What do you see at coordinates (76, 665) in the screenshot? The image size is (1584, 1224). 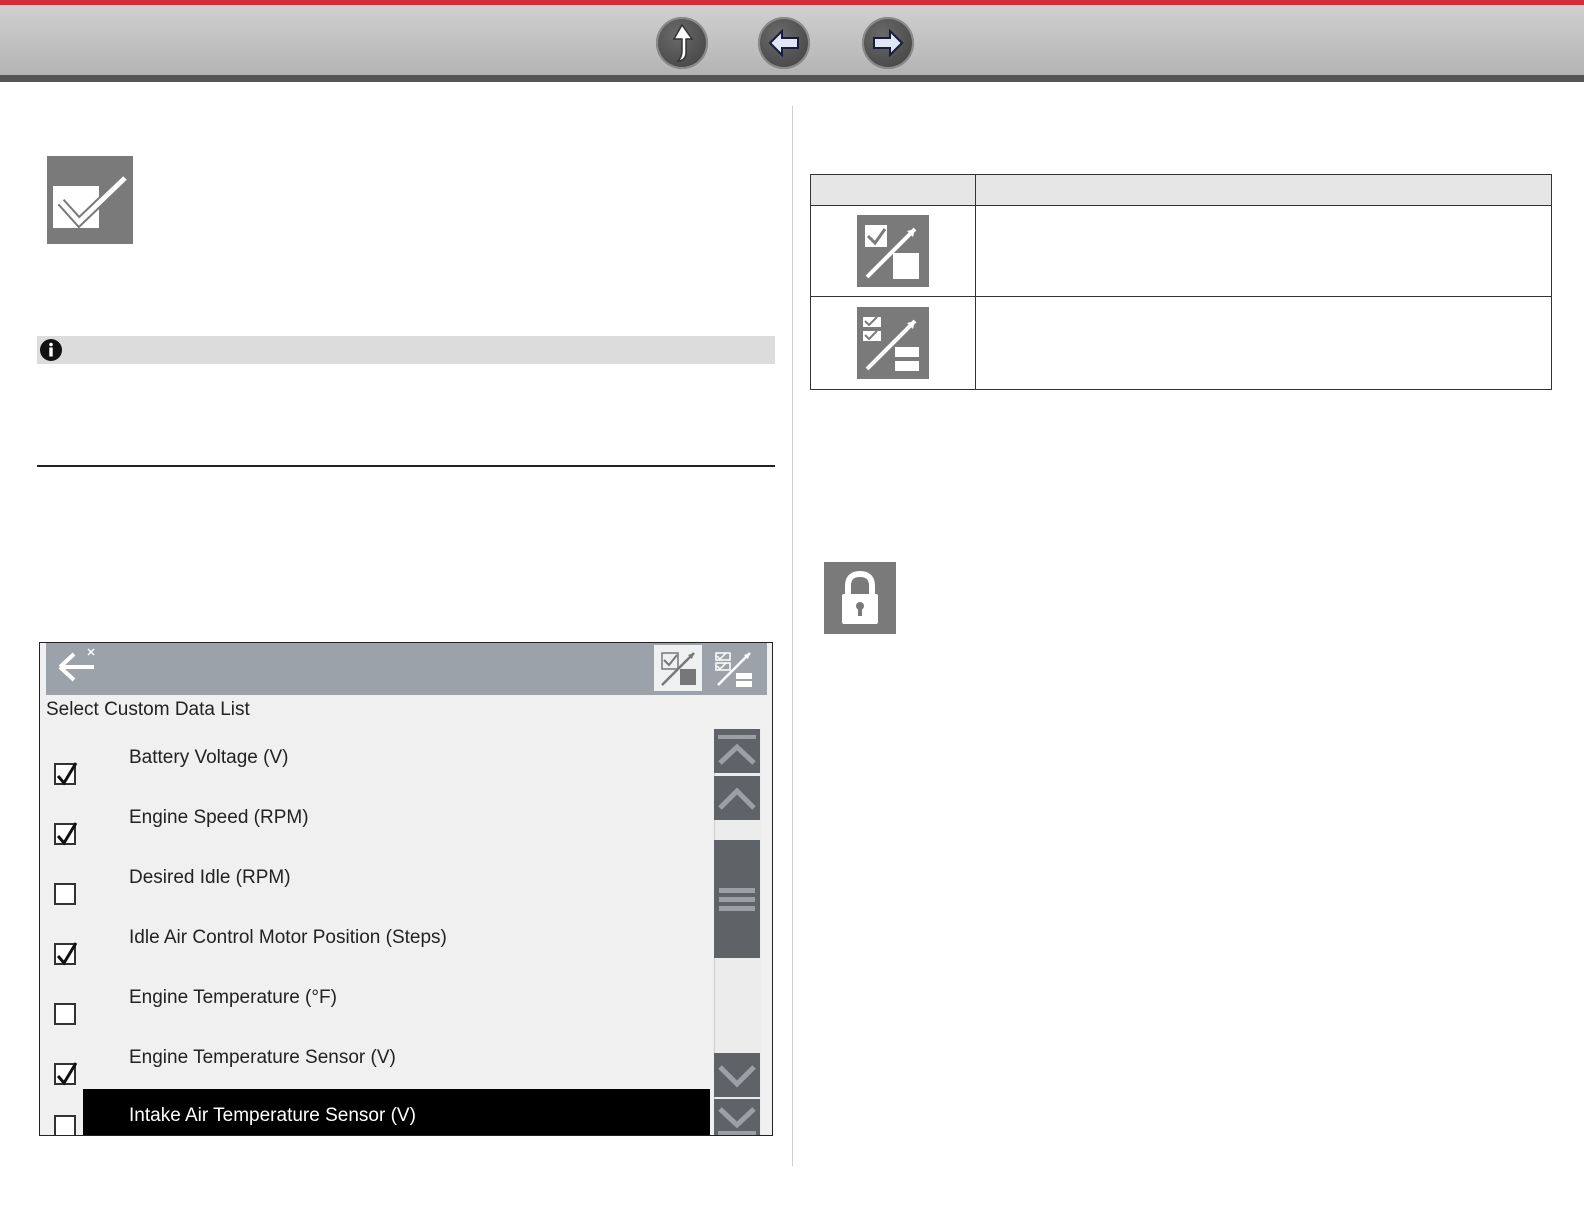 I see `back-exit-icon` at bounding box center [76, 665].